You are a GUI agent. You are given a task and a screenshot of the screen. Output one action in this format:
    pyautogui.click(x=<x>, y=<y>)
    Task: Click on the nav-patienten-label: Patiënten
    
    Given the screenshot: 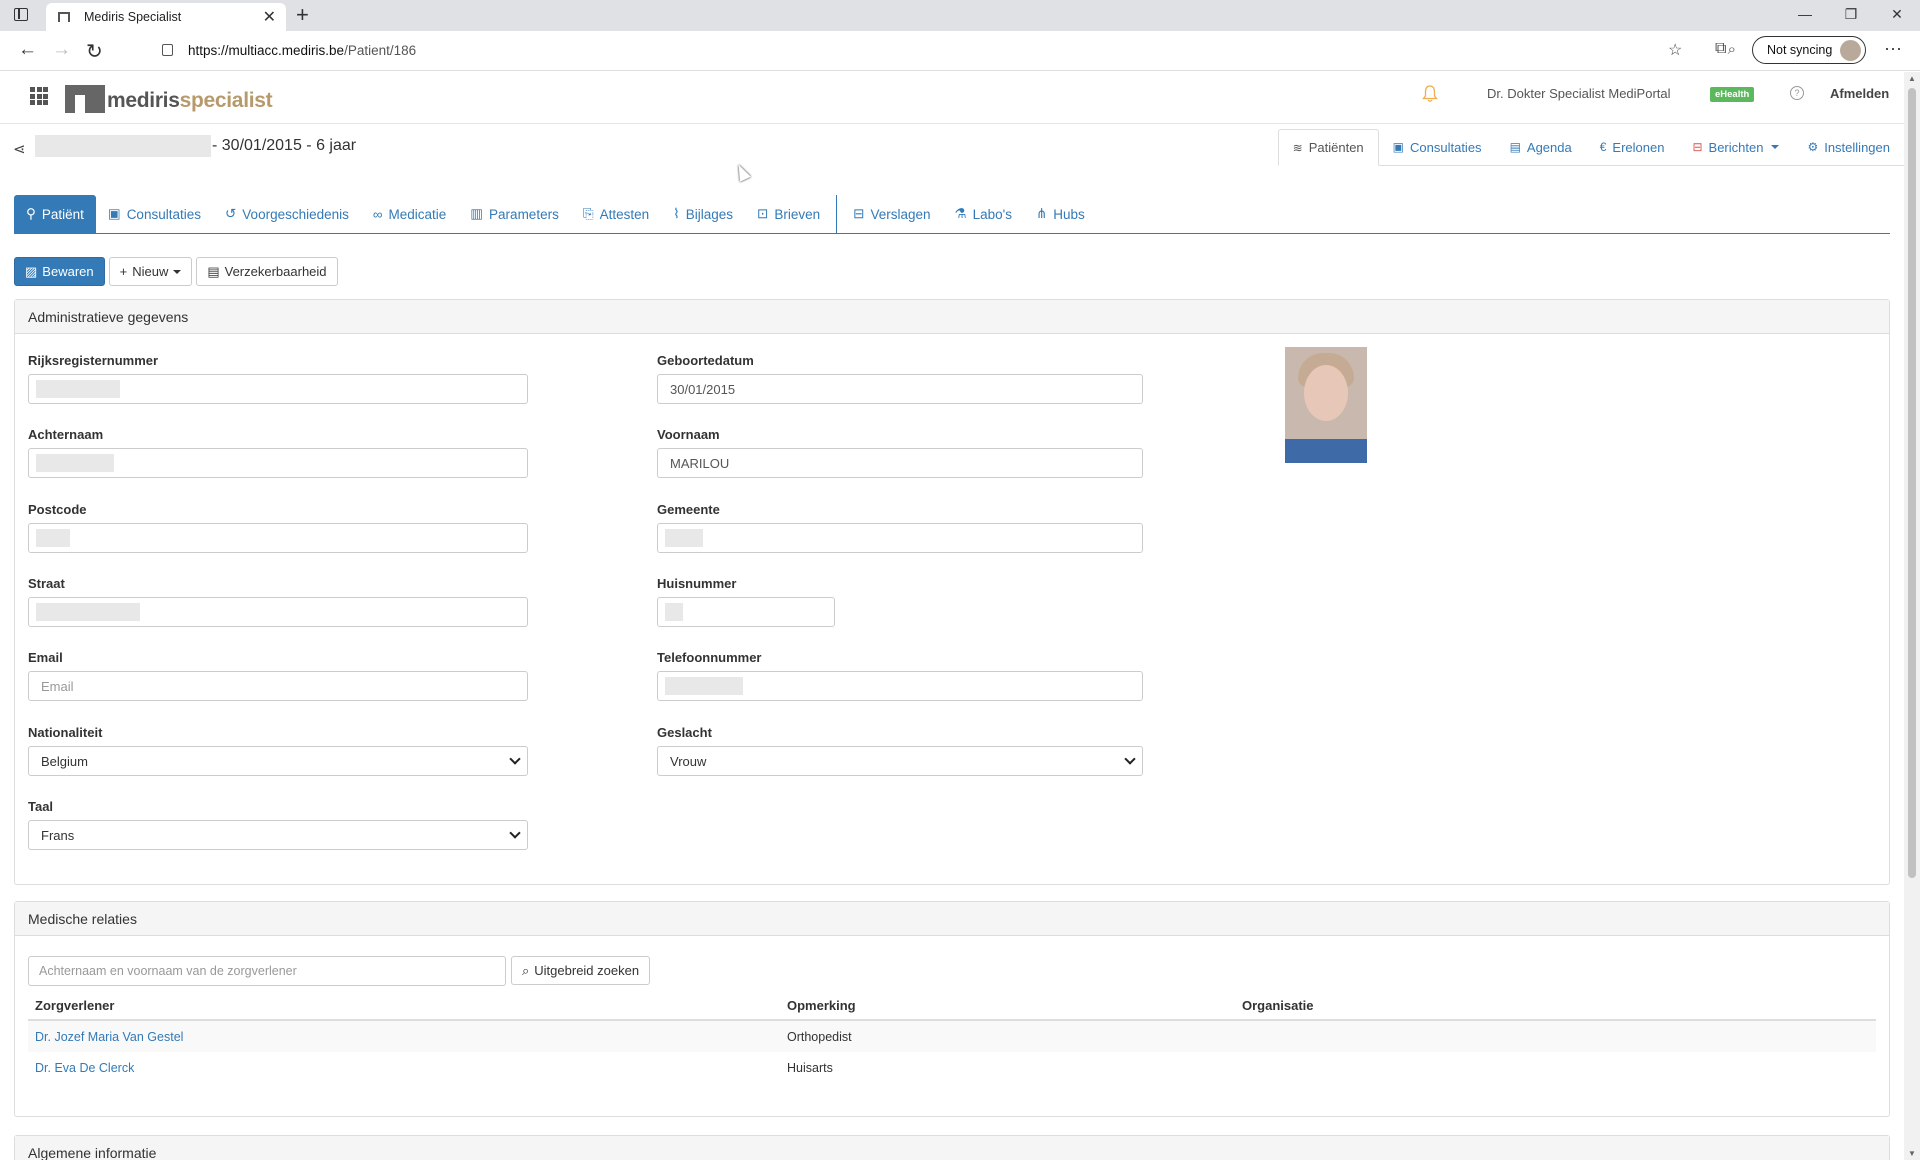 What is the action you would take?
    pyautogui.click(x=1336, y=147)
    